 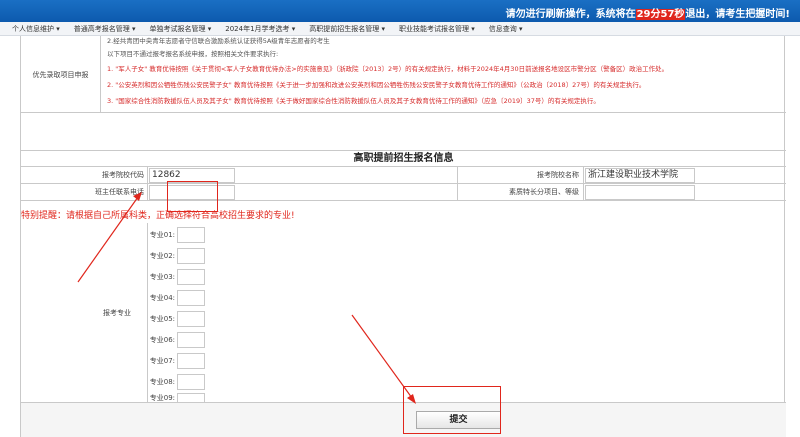 I want to click on major-row-06: 专业06:, so click(x=176, y=339).